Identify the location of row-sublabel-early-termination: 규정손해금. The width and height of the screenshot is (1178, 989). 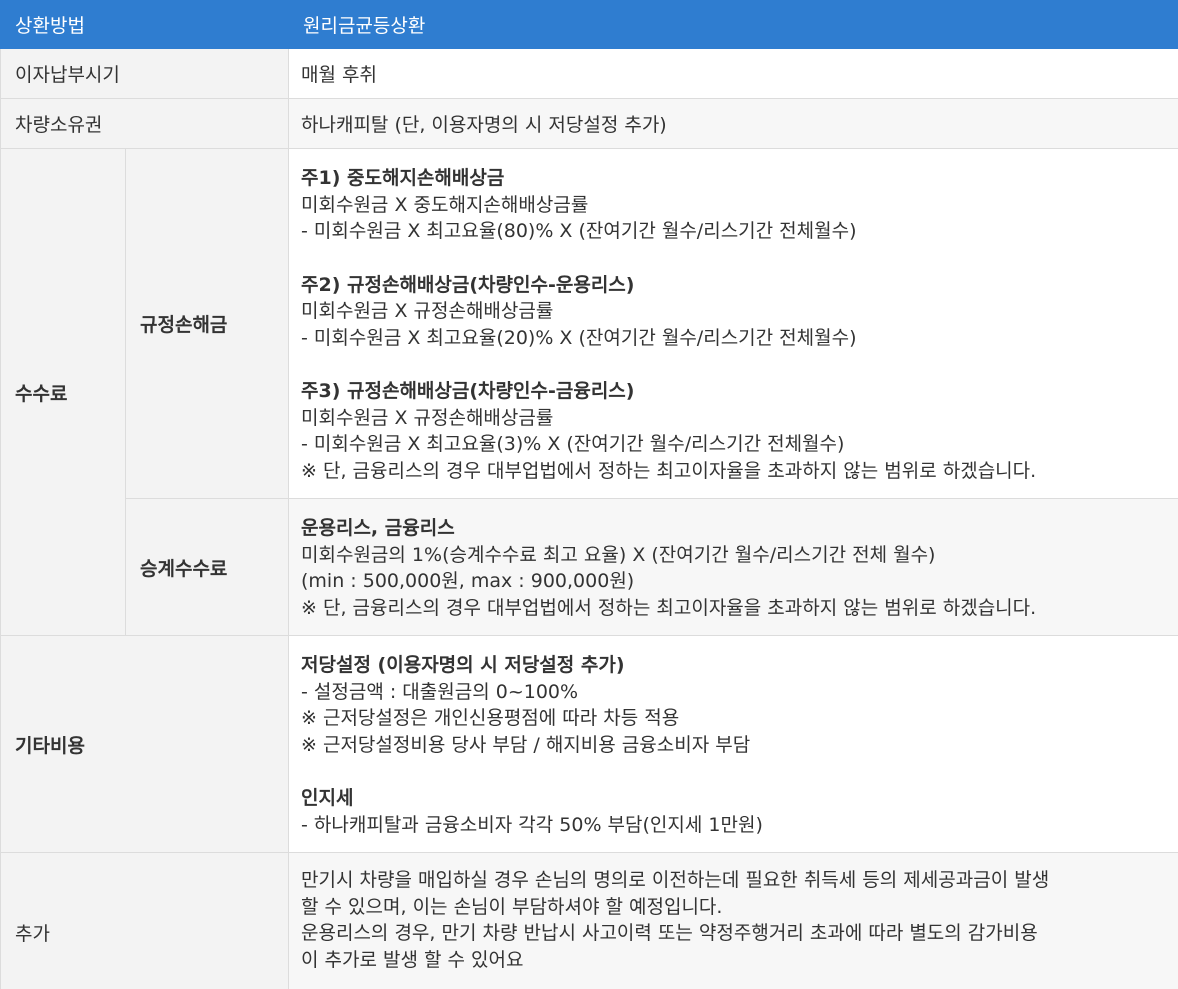
(207, 323).